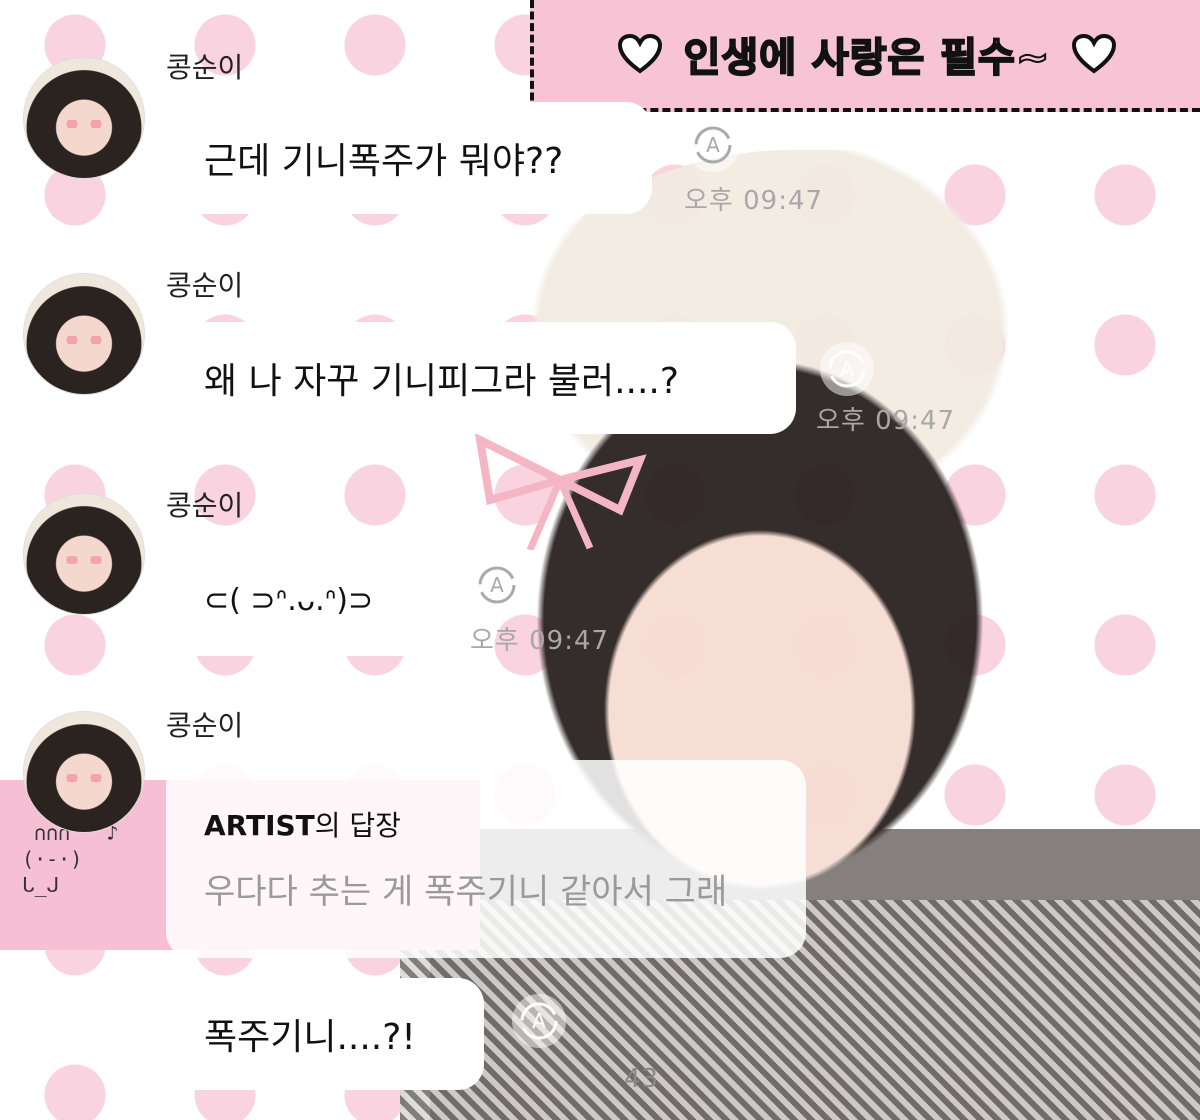  I want to click on message-text: 근데 기니폭주가 뭐야??, so click(384, 161).